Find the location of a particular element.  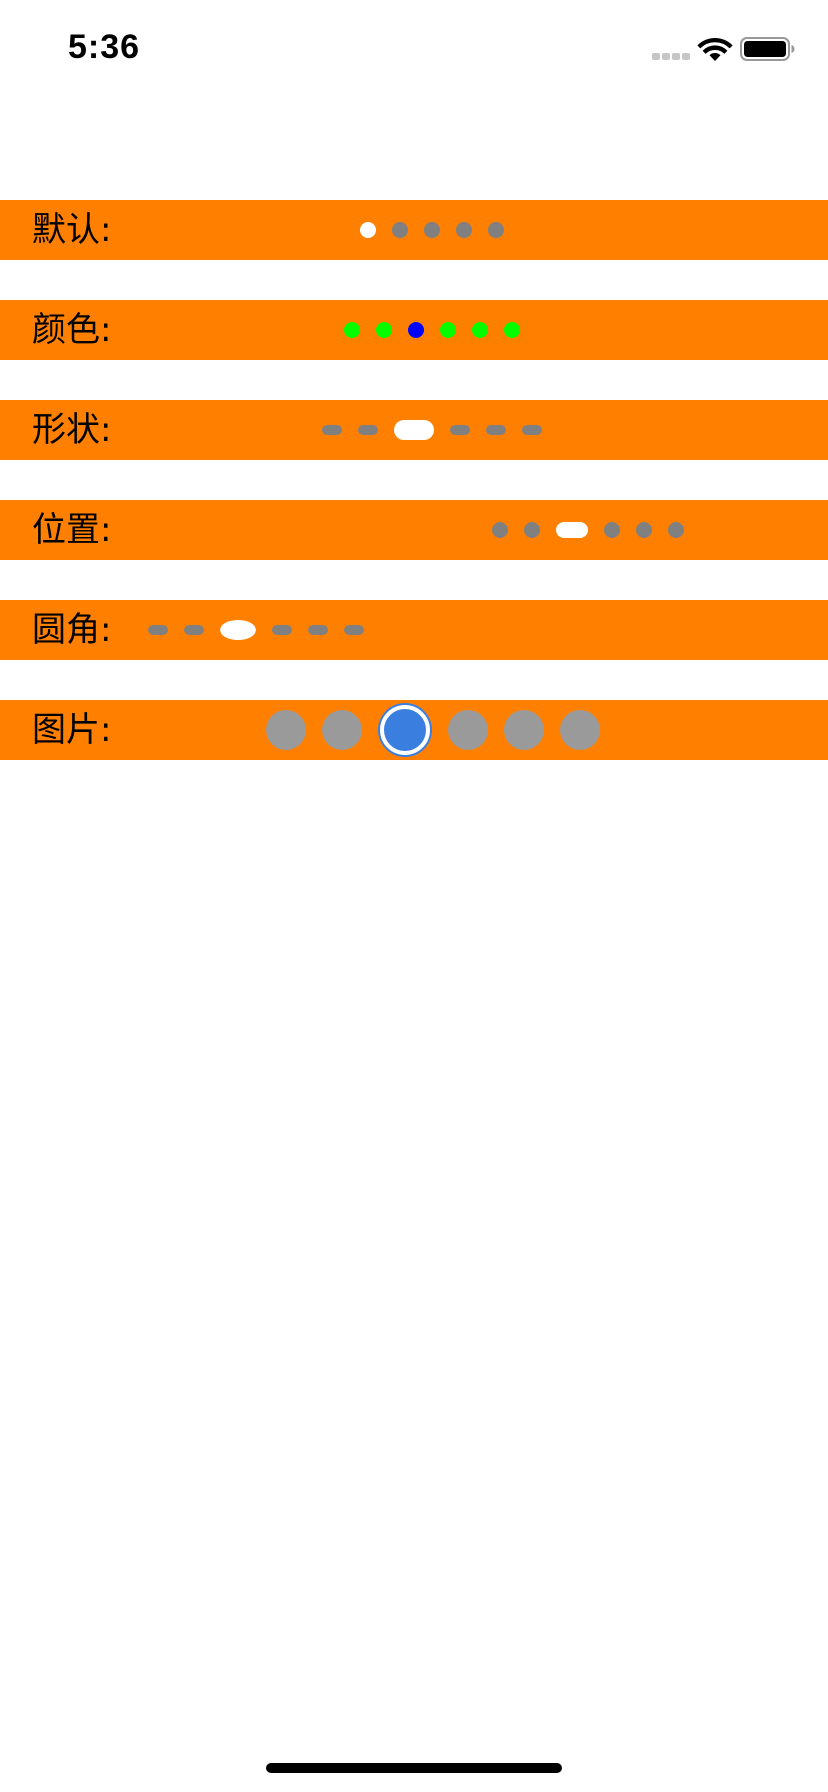

status-time: 5:36 is located at coordinates (104, 47).